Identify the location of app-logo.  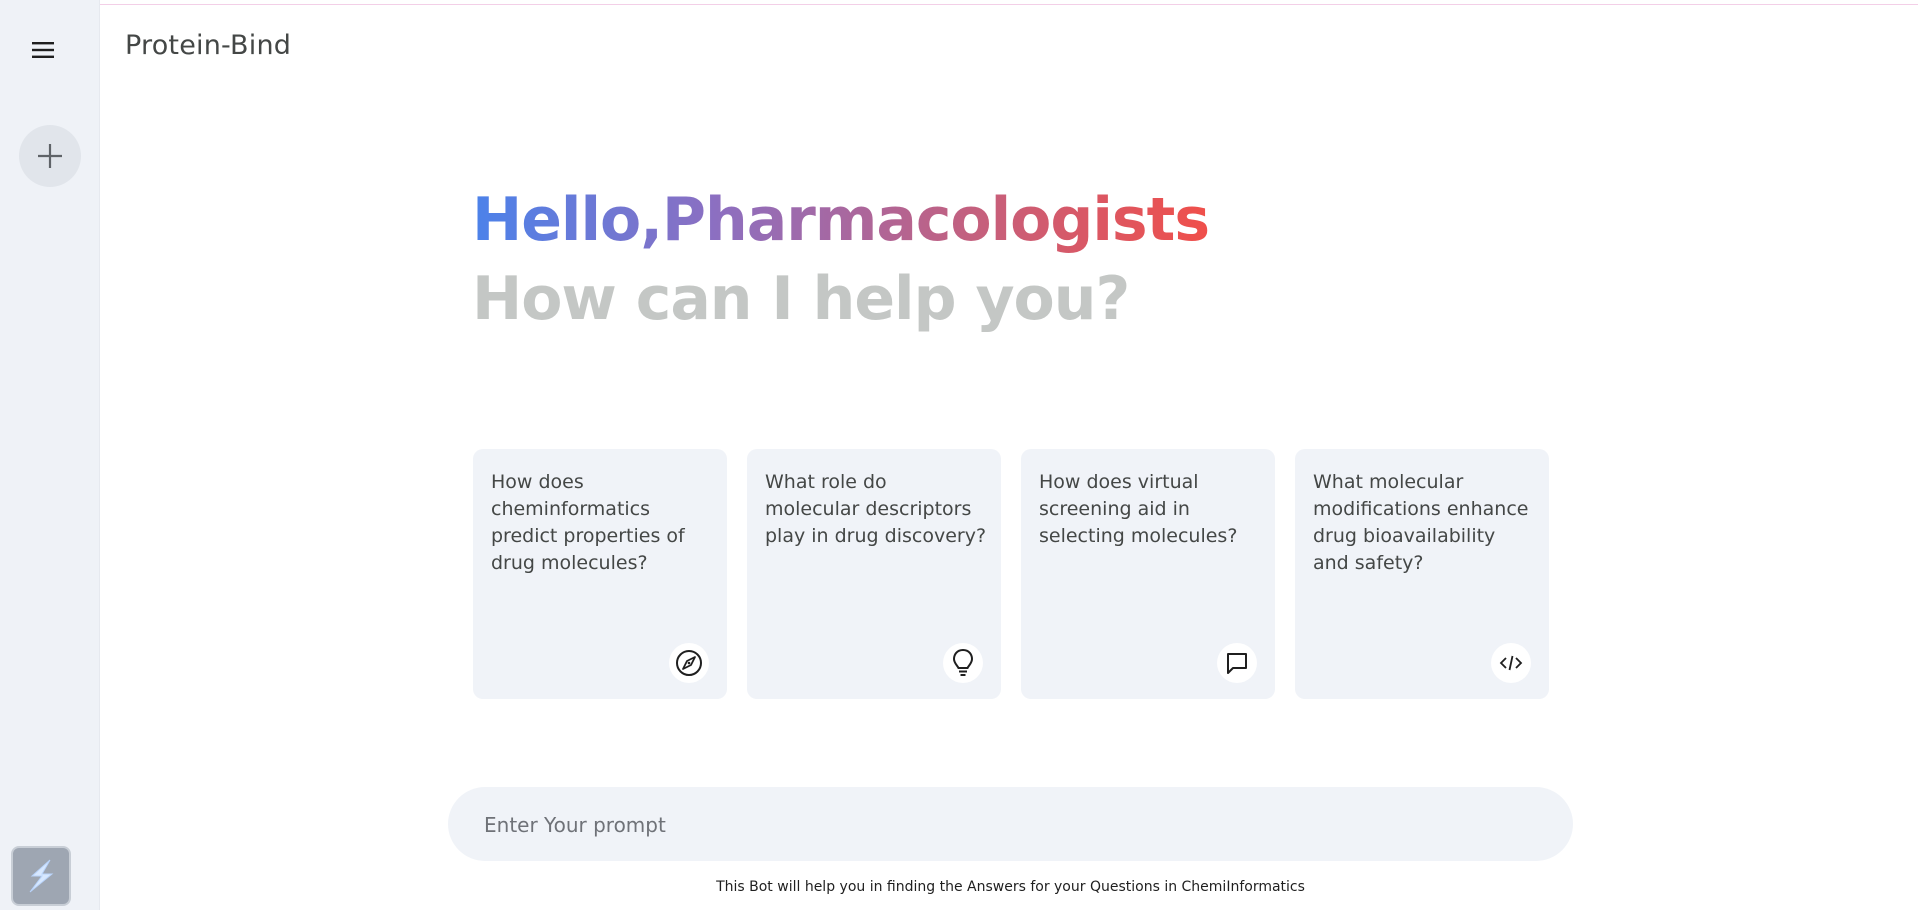
(41, 876).